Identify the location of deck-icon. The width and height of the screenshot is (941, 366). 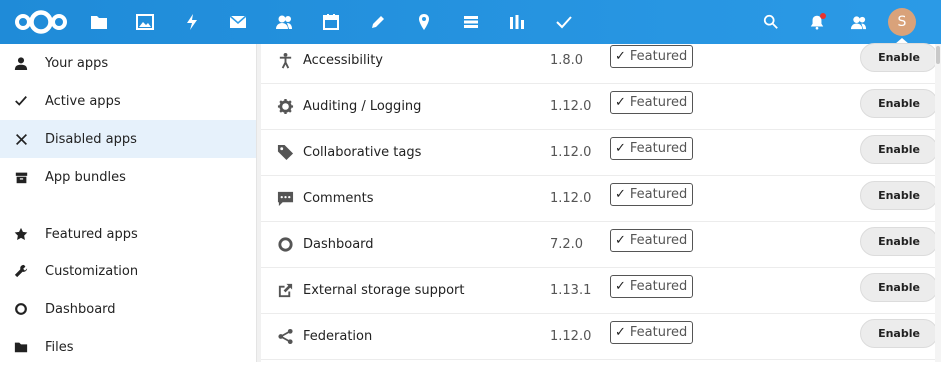
(471, 22).